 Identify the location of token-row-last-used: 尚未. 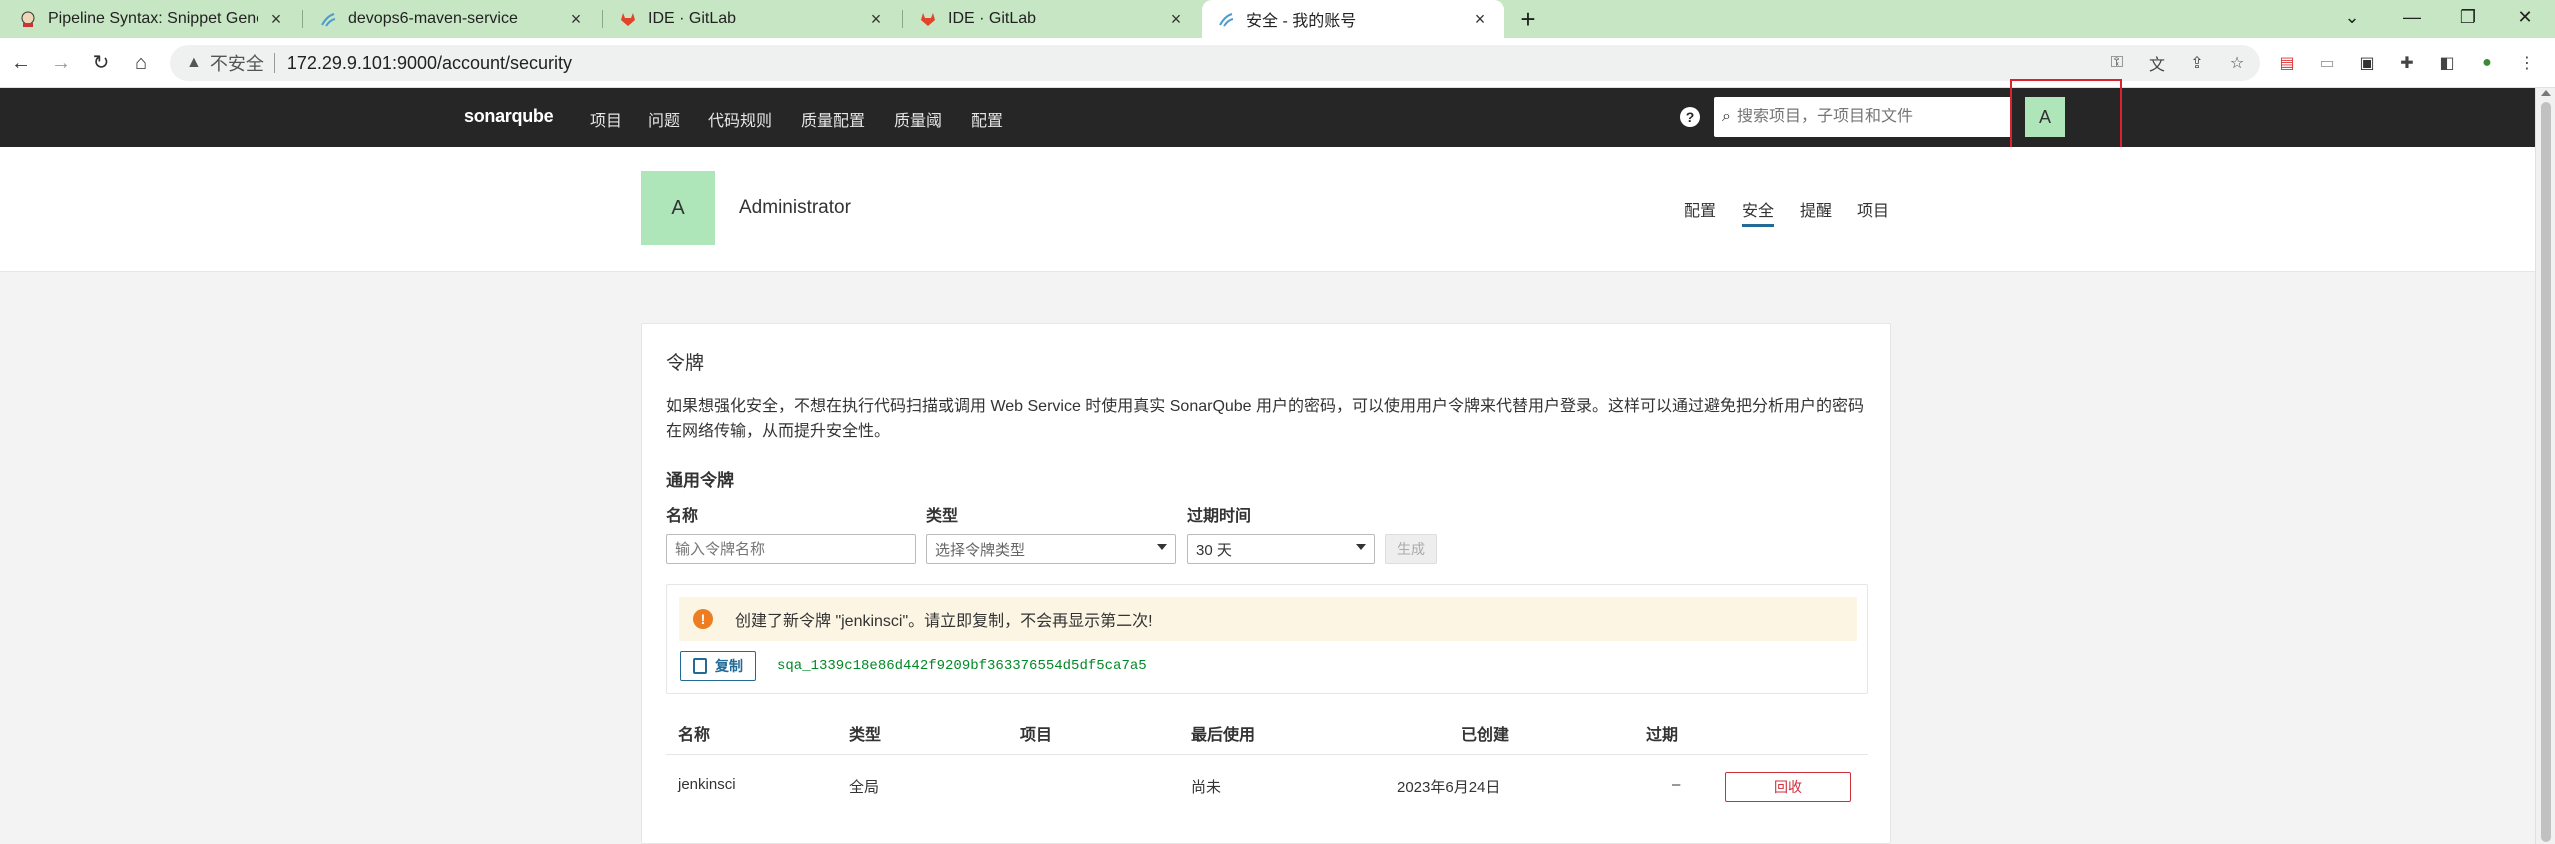
(1206, 787).